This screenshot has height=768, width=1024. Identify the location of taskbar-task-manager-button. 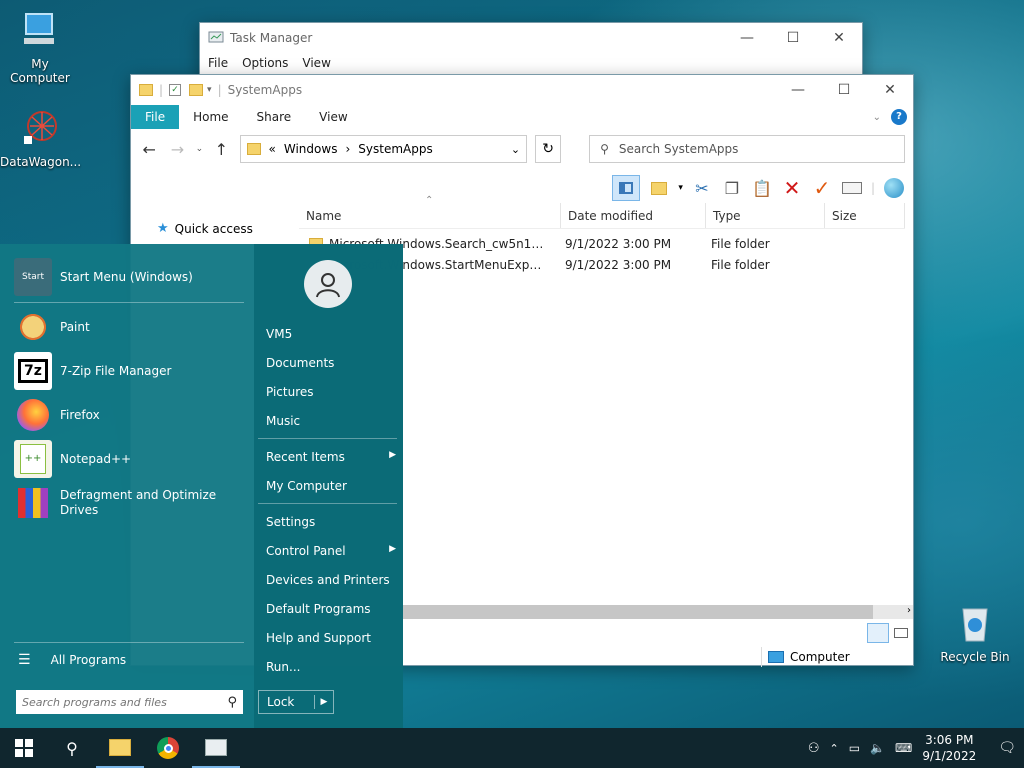
(216, 748).